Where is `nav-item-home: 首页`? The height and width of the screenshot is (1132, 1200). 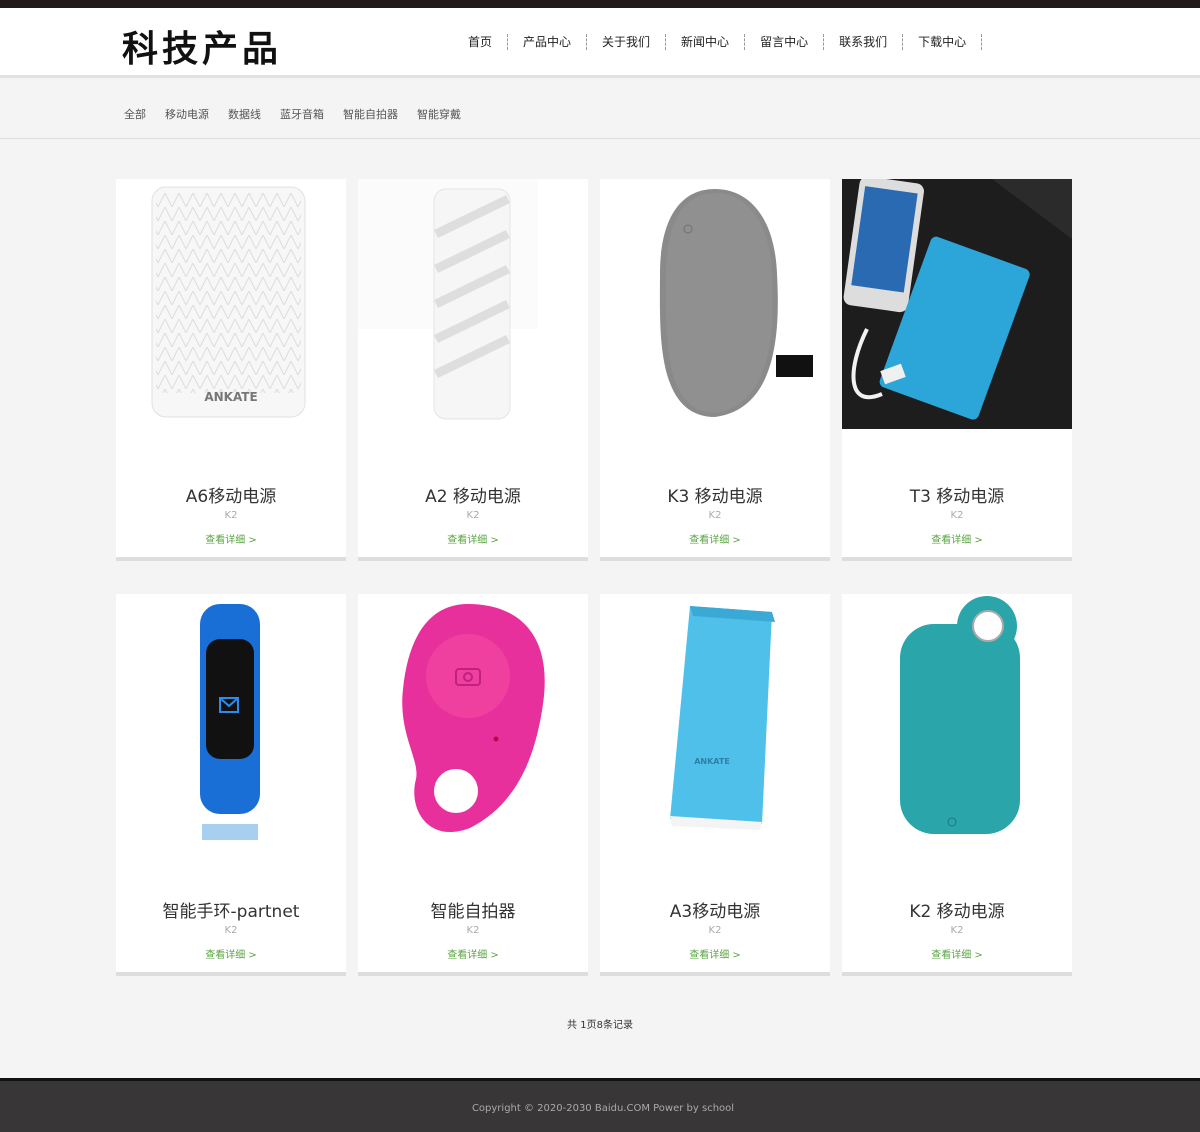 nav-item-home: 首页 is located at coordinates (484, 42).